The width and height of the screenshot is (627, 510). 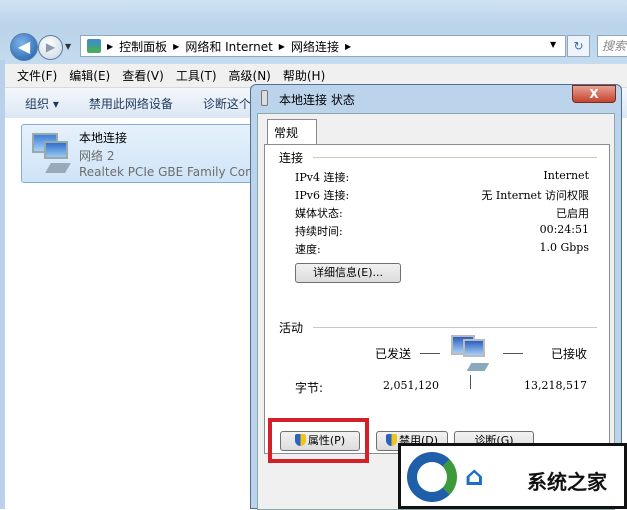 What do you see at coordinates (89, 75) in the screenshot?
I see `menu-edit: 编辑(E)` at bounding box center [89, 75].